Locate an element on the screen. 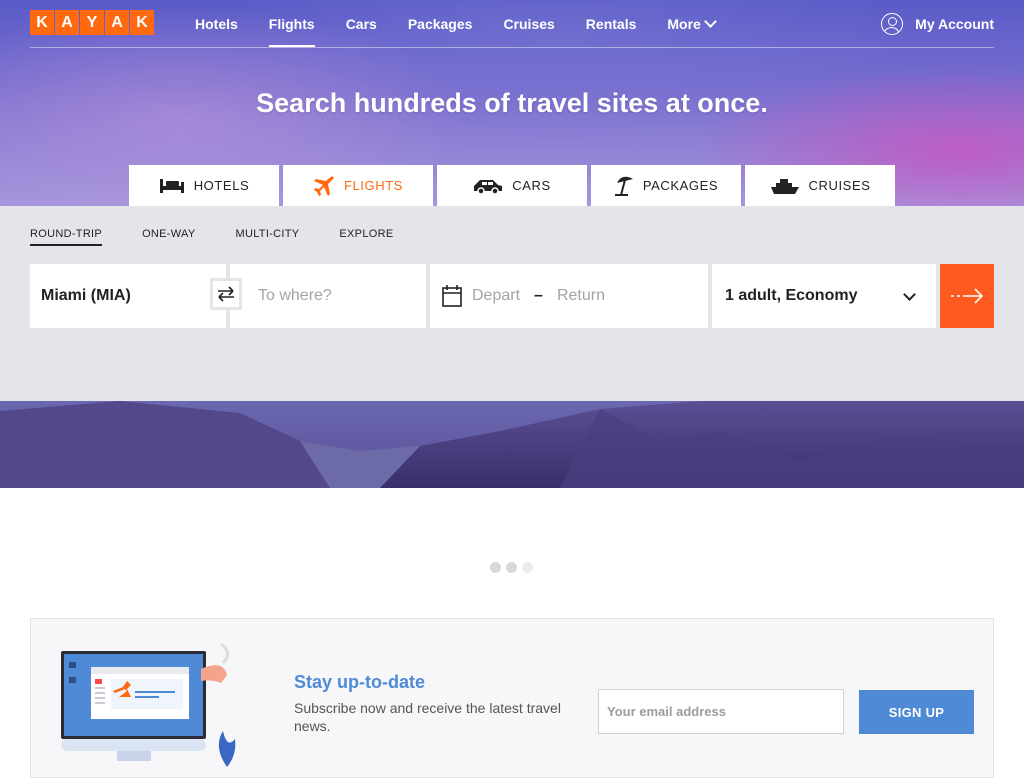 This screenshot has width=1024, height=778. bed-icon is located at coordinates (171, 185).